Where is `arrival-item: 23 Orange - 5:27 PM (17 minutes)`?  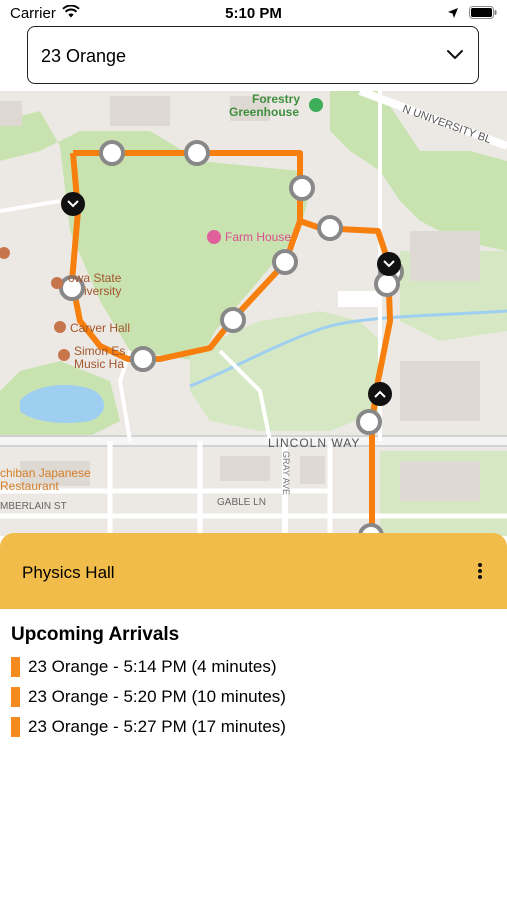 arrival-item: 23 Orange - 5:27 PM (17 minutes) is located at coordinates (256, 727).